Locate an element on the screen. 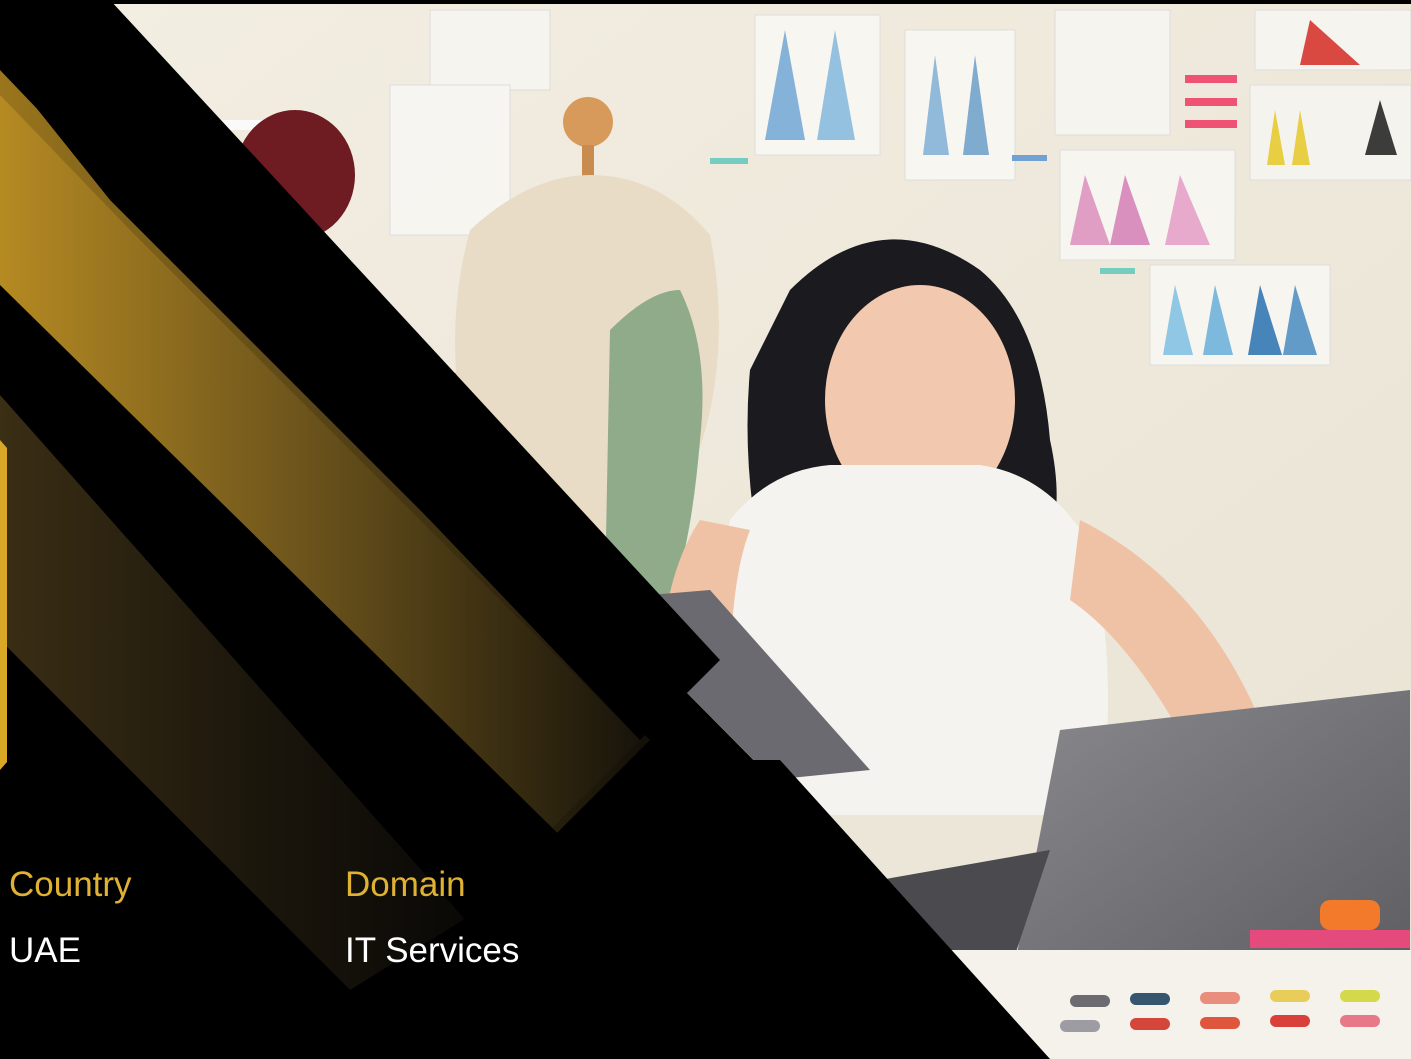  country-label: Country is located at coordinates (70, 884).